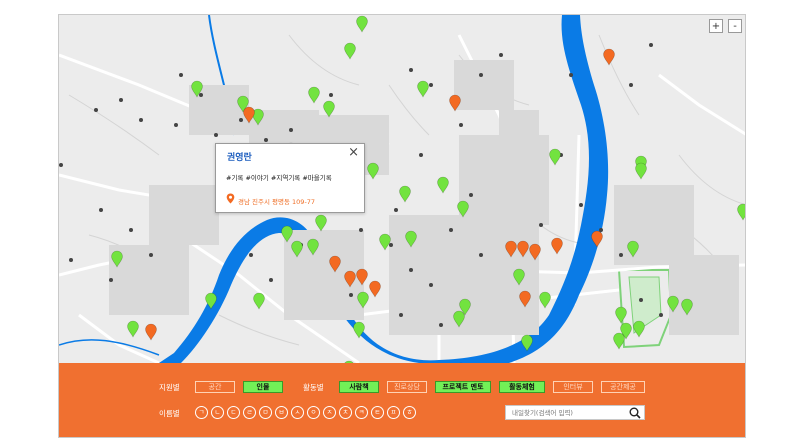 The width and height of the screenshot is (800, 448). What do you see at coordinates (377, 412) in the screenshot?
I see `consonant-filter: ㅌ` at bounding box center [377, 412].